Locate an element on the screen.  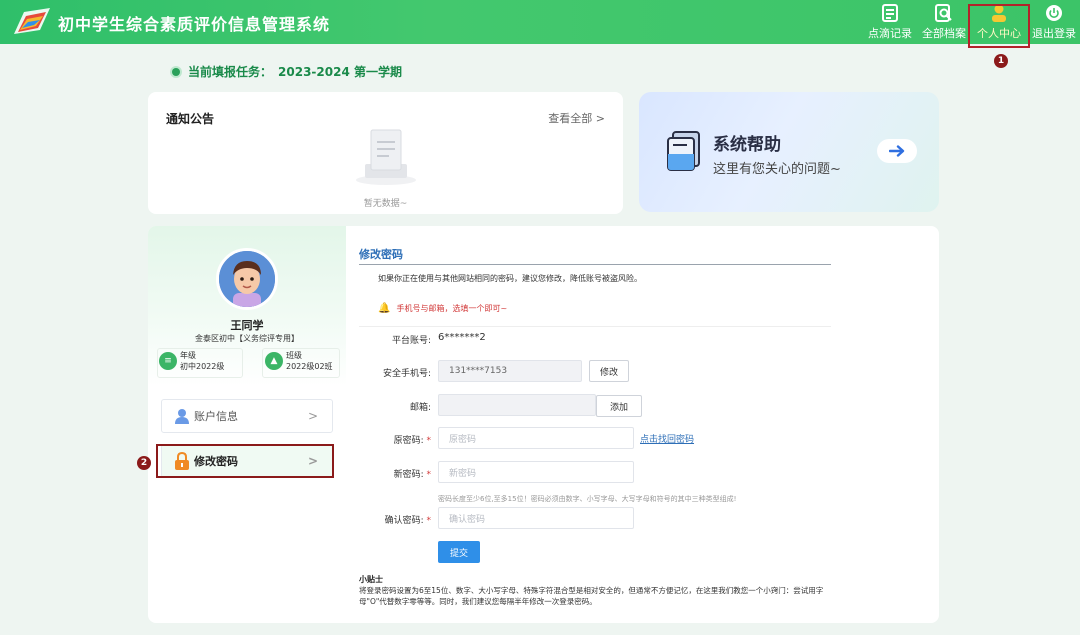
forgot-password-link: 点击找回密码 is located at coordinates (667, 438).